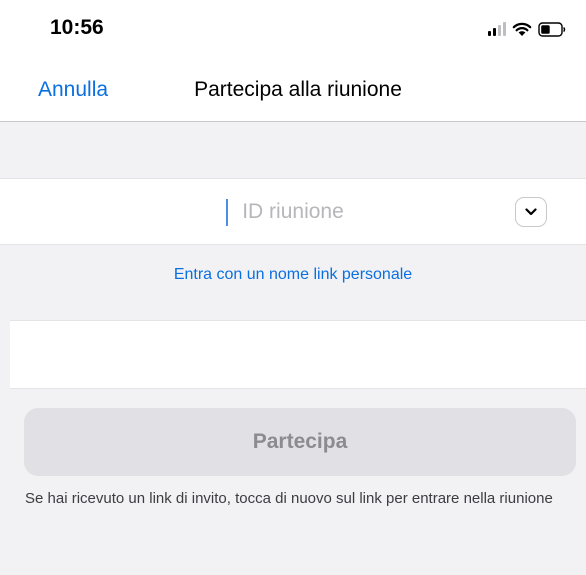  What do you see at coordinates (298, 354) in the screenshot?
I see `options-section` at bounding box center [298, 354].